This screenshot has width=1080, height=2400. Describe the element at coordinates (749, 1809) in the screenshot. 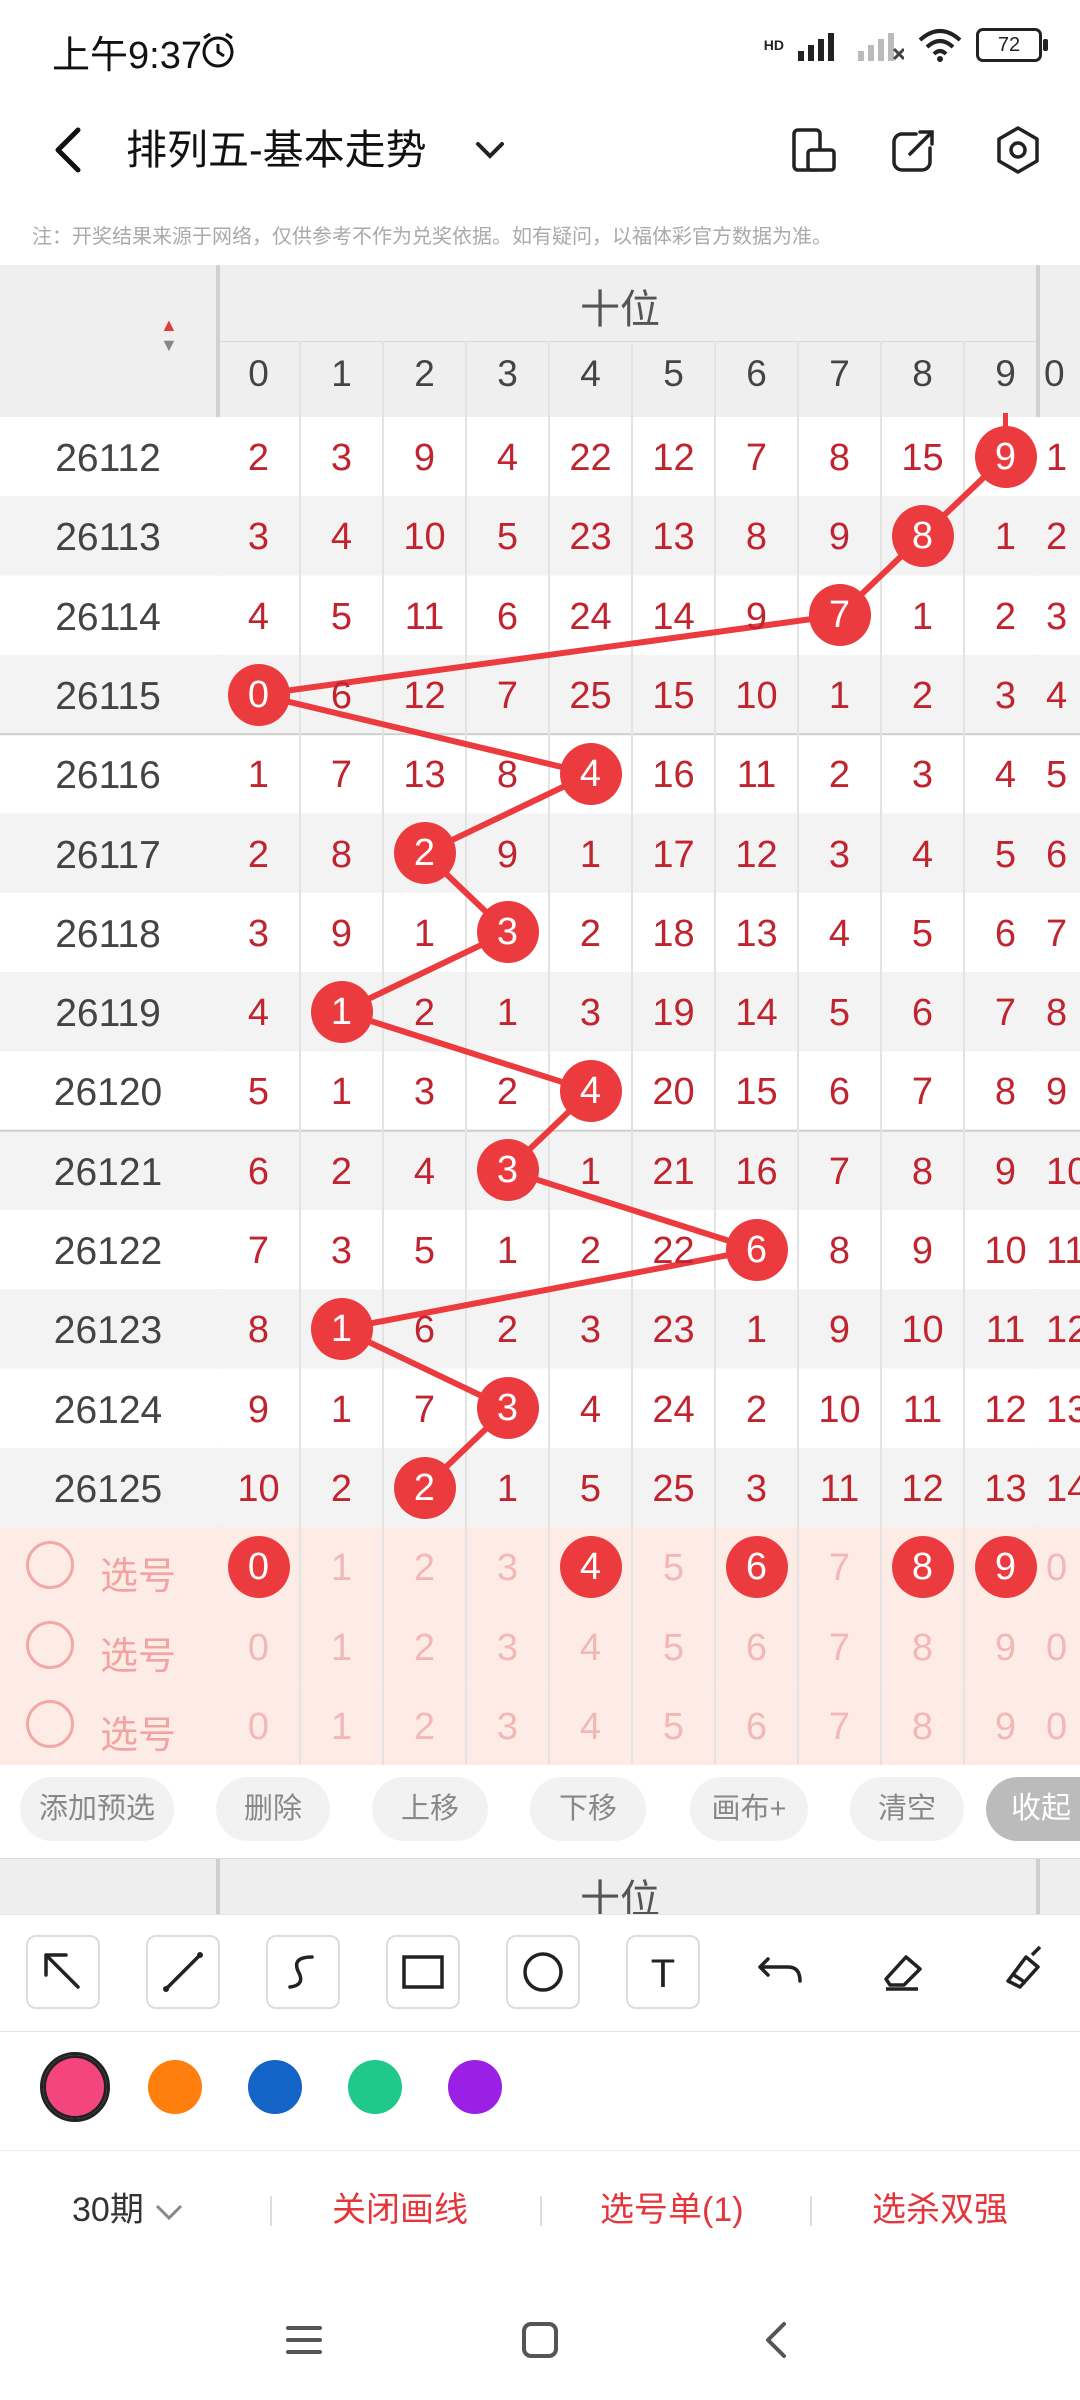

I see `action-button: 画布+` at that location.